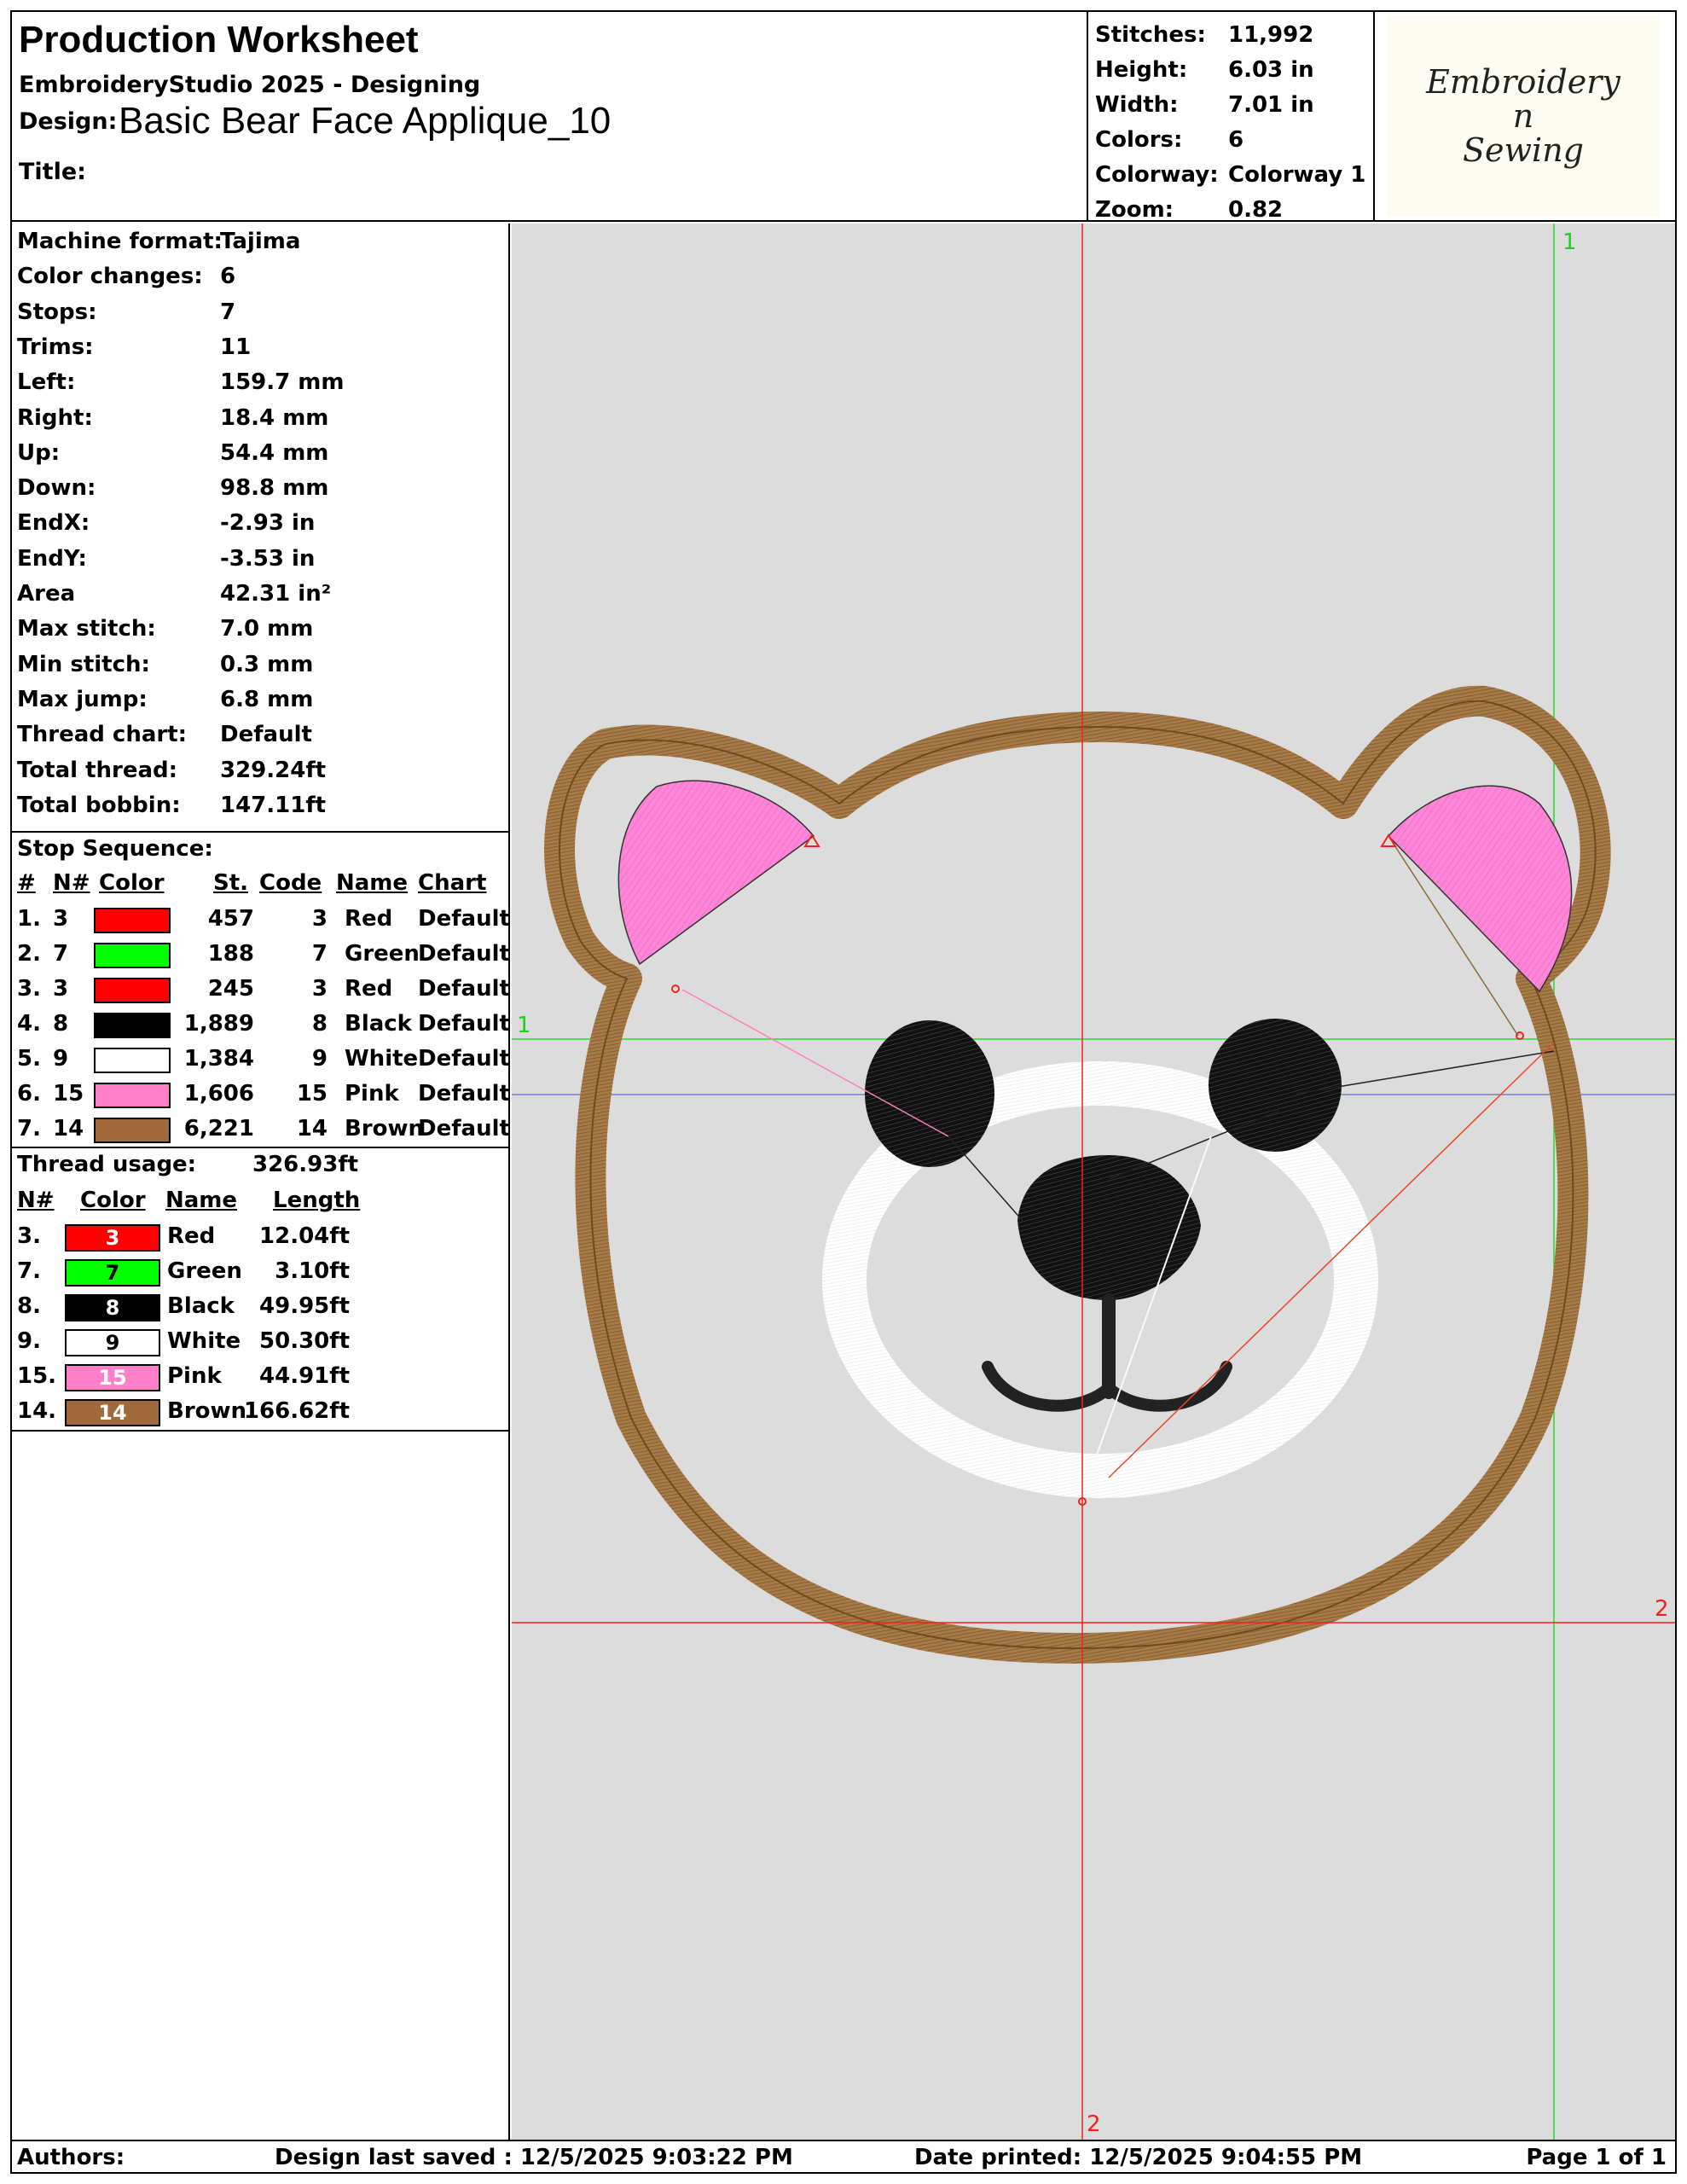 This screenshot has width=1687, height=2184. Describe the element at coordinates (230, 989) in the screenshot. I see `stop-st: 245` at that location.